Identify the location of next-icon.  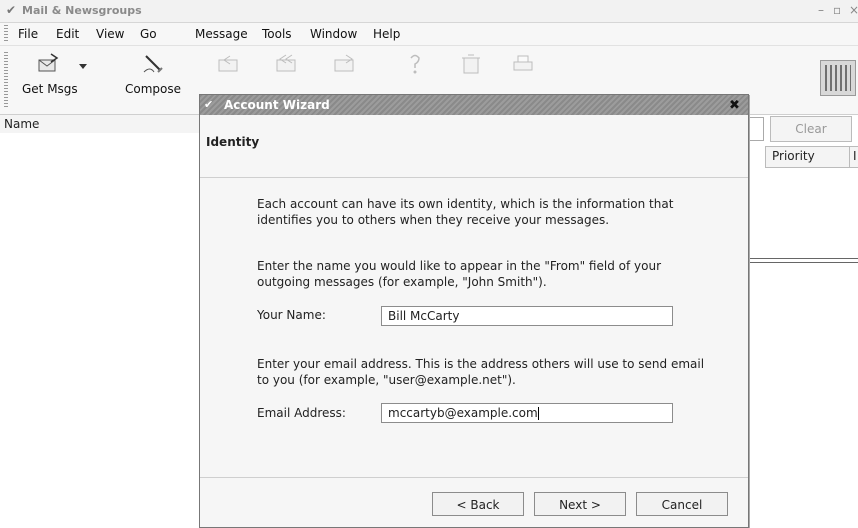
(415, 64).